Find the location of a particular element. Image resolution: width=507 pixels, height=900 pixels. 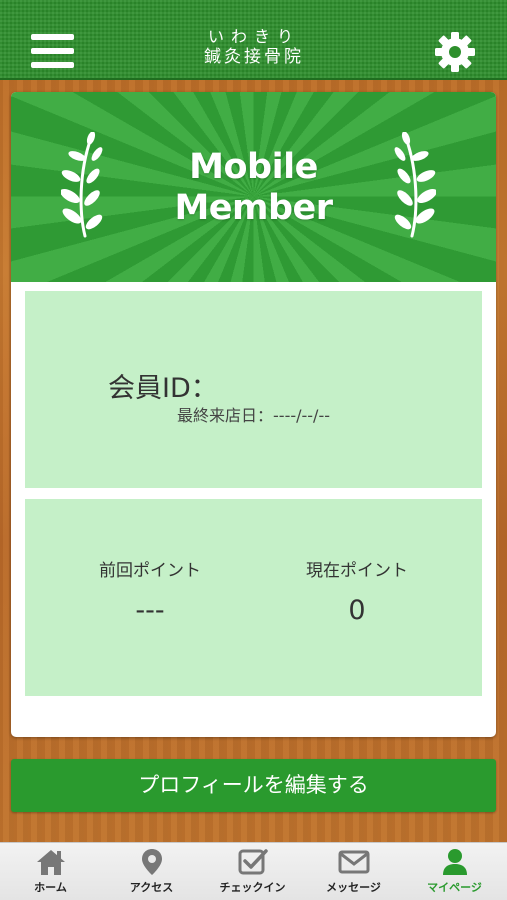

tab-access: アクセス is located at coordinates (151, 871).